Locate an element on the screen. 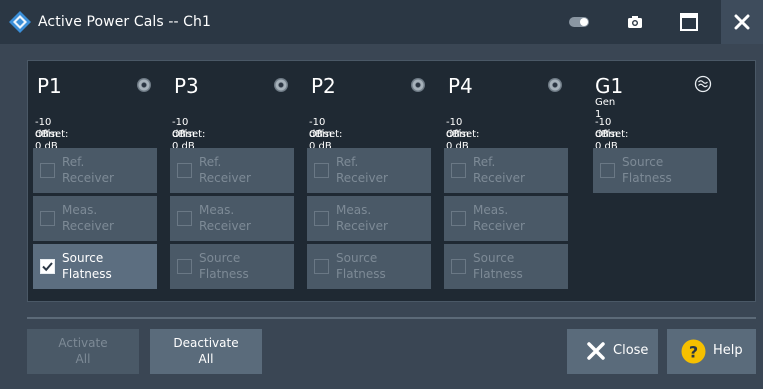 This screenshot has width=763, height=389. rs-logo-icon is located at coordinates (20, 22).